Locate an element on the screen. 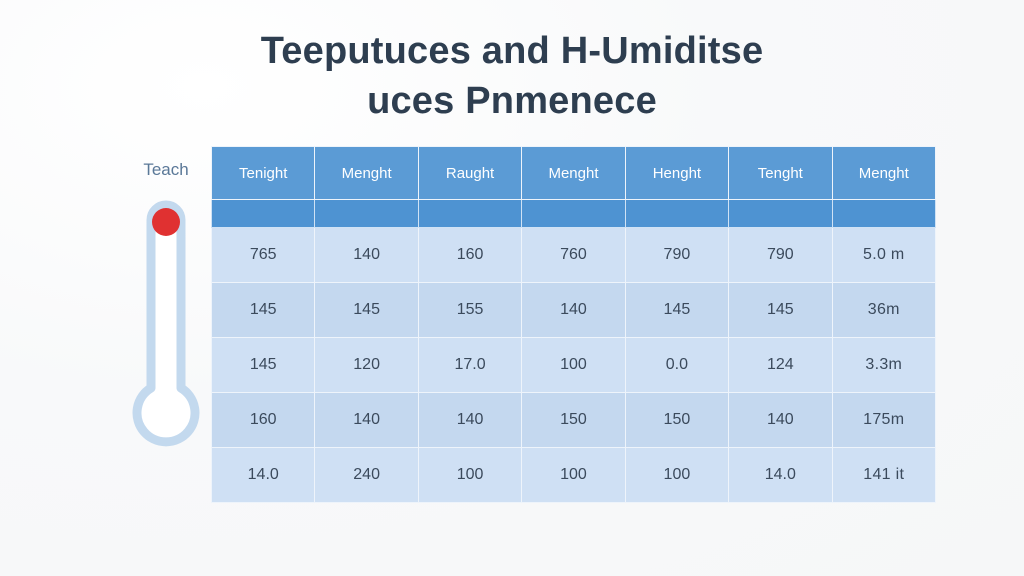 The width and height of the screenshot is (1024, 576). thermometer-panel: Teach is located at coordinates (166, 314).